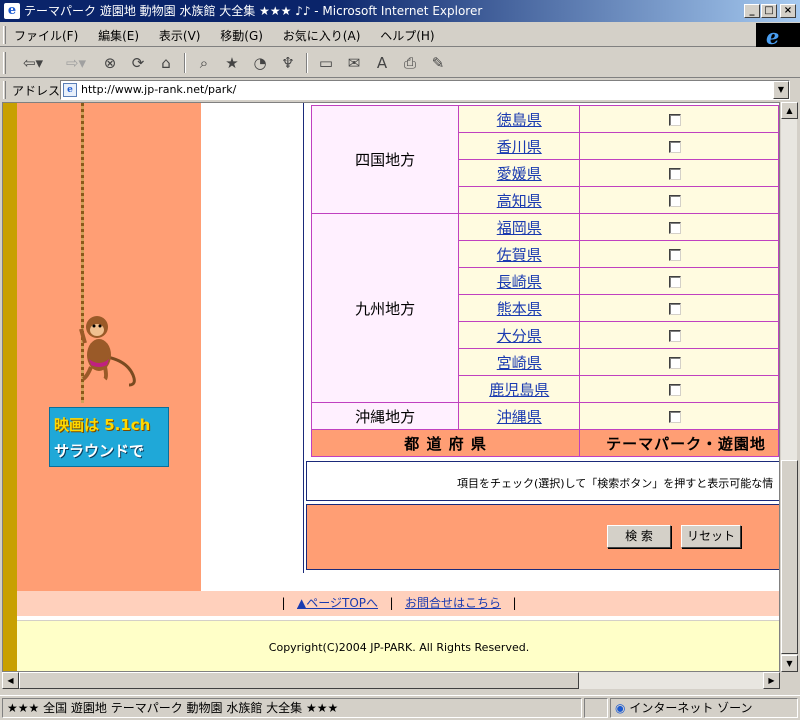  I want to click on pref-link-fukuoka: 福岡県, so click(519, 228).